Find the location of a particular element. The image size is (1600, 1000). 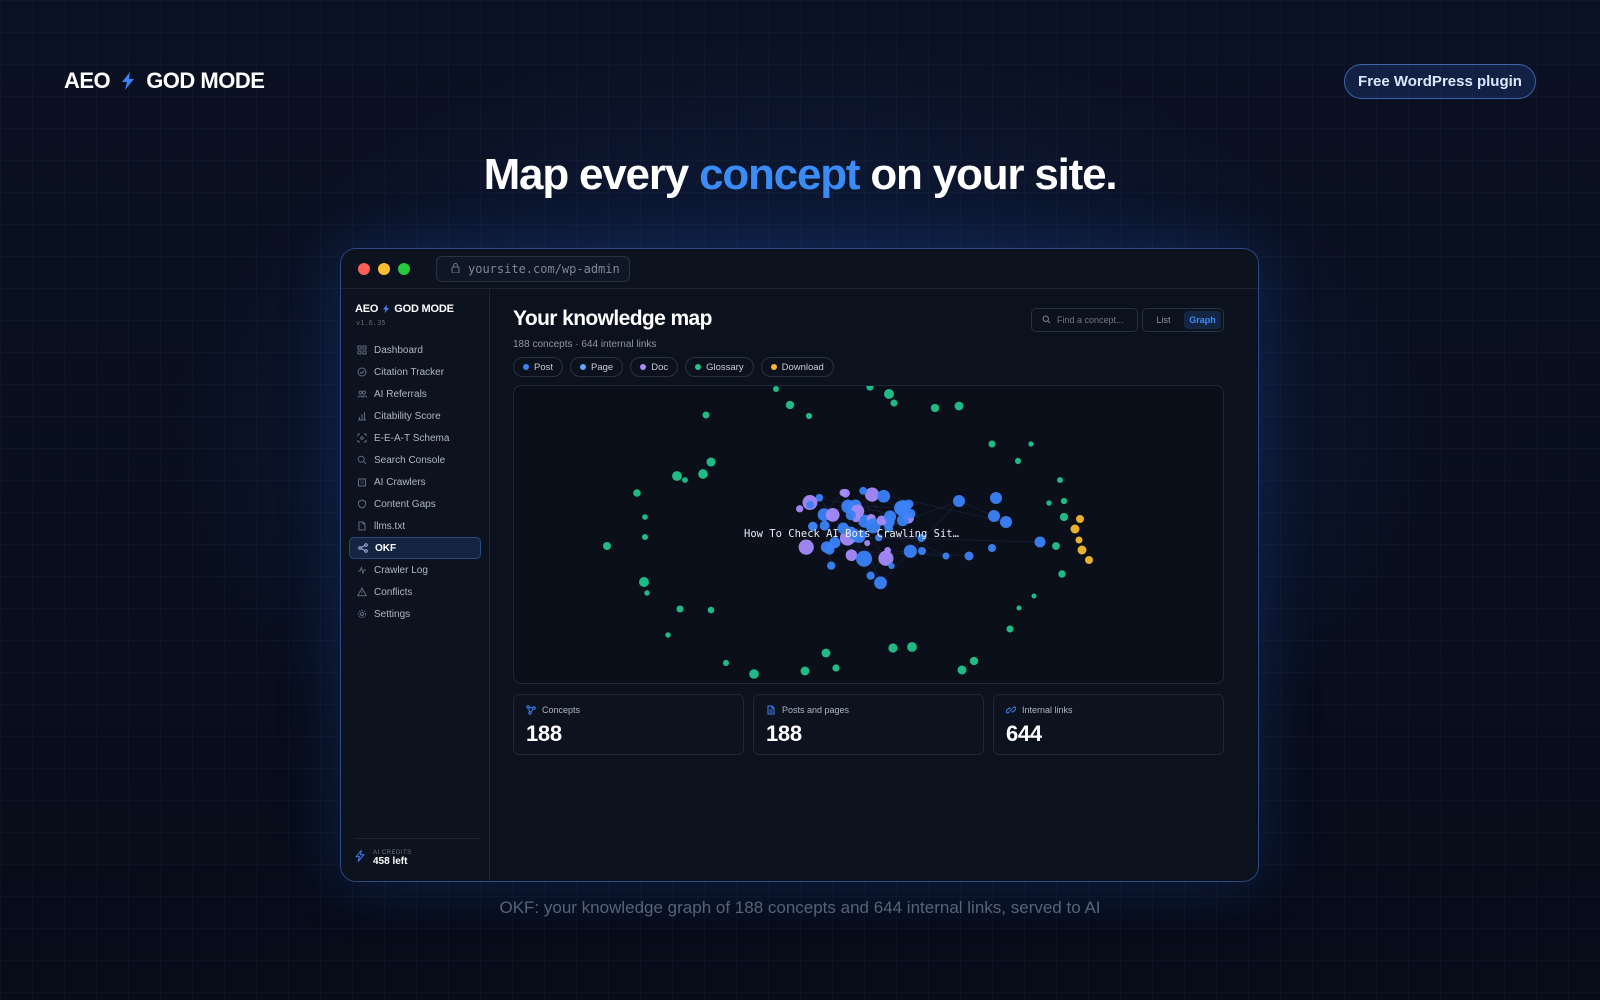

sidebar-item-okf: OKF is located at coordinates (415, 548).